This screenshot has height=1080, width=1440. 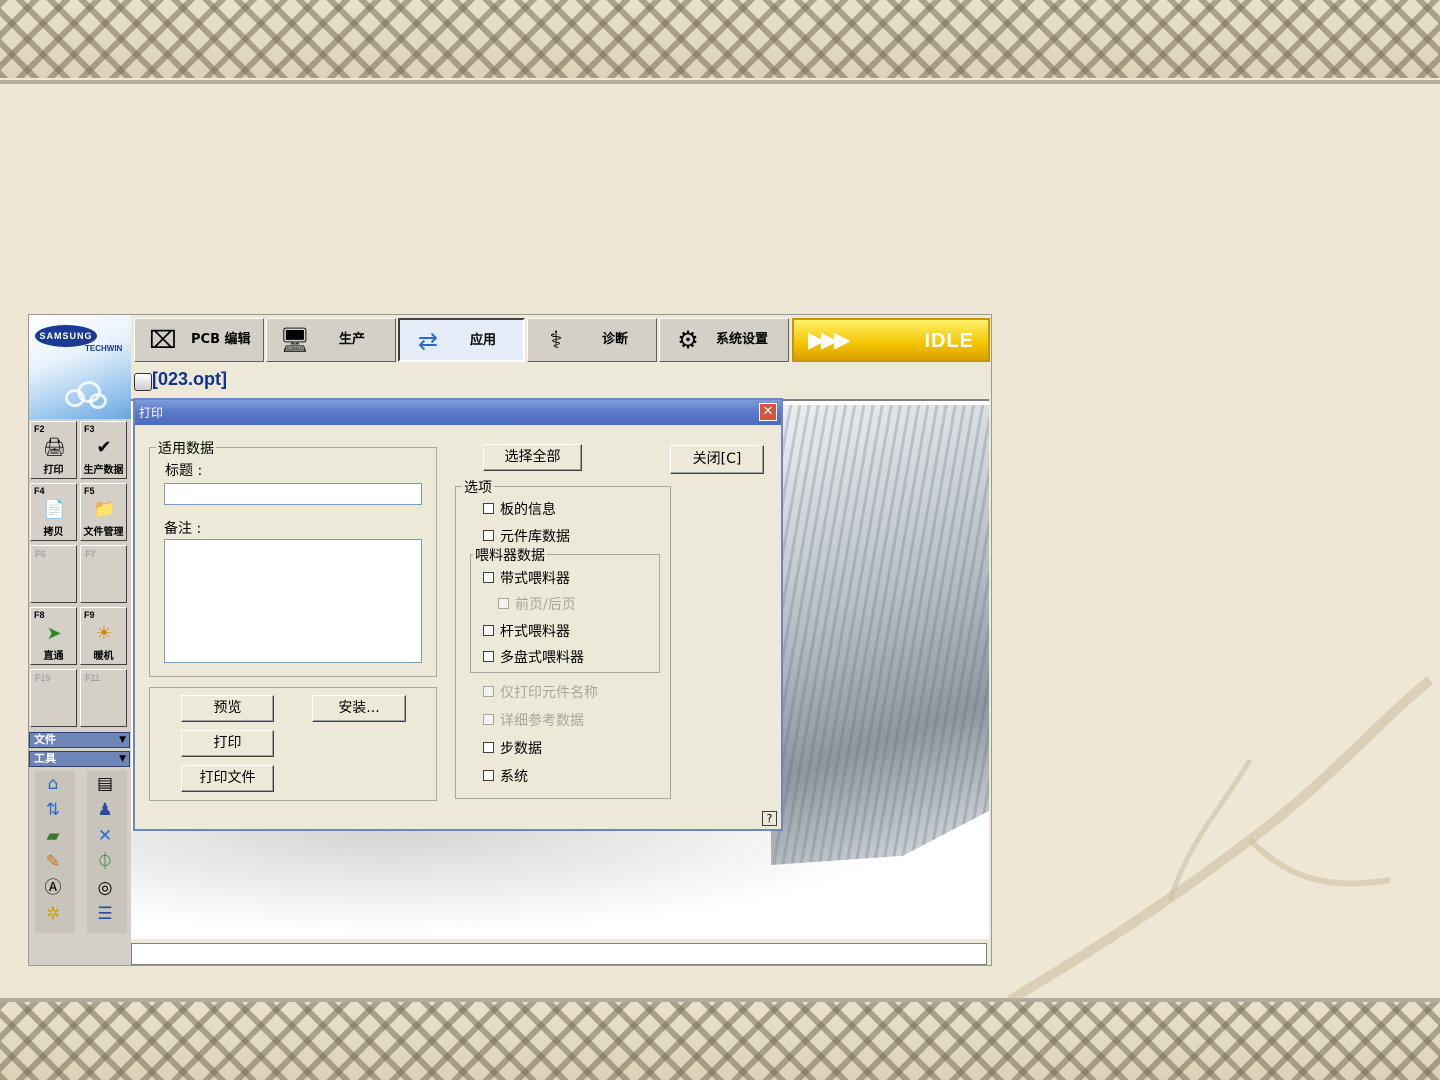 I want to click on reference-icon: ⇅, so click(x=53, y=810).